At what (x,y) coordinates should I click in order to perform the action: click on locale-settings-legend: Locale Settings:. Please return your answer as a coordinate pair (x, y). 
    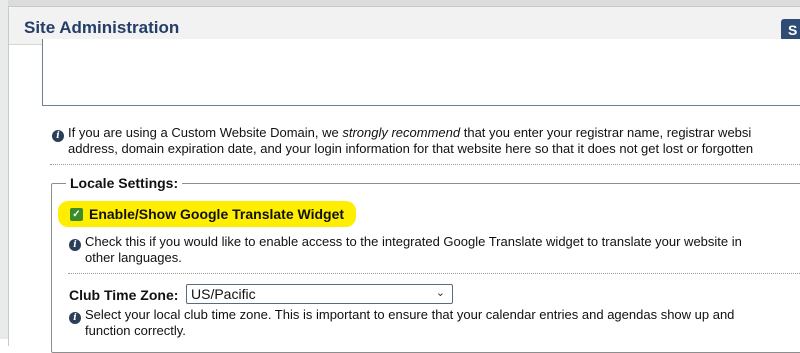
    Looking at the image, I should click on (124, 183).